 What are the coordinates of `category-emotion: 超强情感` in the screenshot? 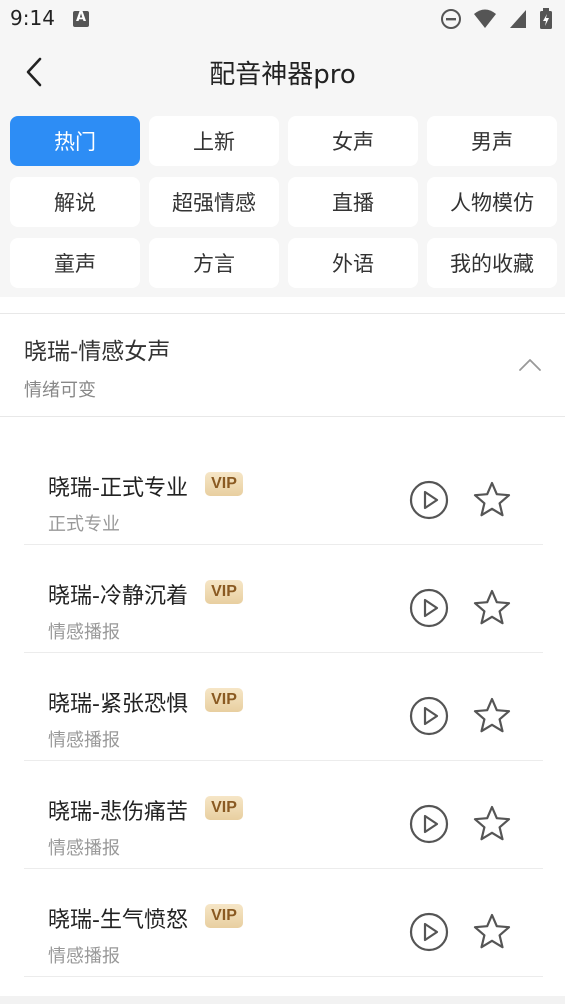 It's located at (214, 202).